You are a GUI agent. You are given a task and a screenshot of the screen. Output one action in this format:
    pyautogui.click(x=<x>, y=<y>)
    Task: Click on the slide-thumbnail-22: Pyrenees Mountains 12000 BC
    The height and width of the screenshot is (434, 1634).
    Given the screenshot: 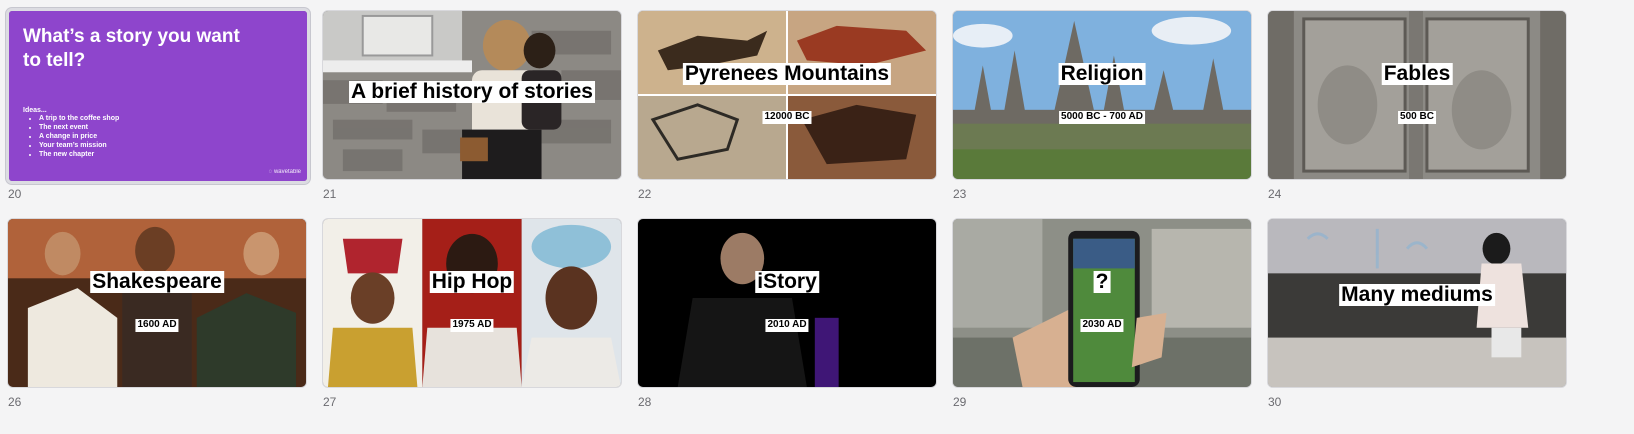 What is the action you would take?
    pyautogui.click(x=787, y=95)
    